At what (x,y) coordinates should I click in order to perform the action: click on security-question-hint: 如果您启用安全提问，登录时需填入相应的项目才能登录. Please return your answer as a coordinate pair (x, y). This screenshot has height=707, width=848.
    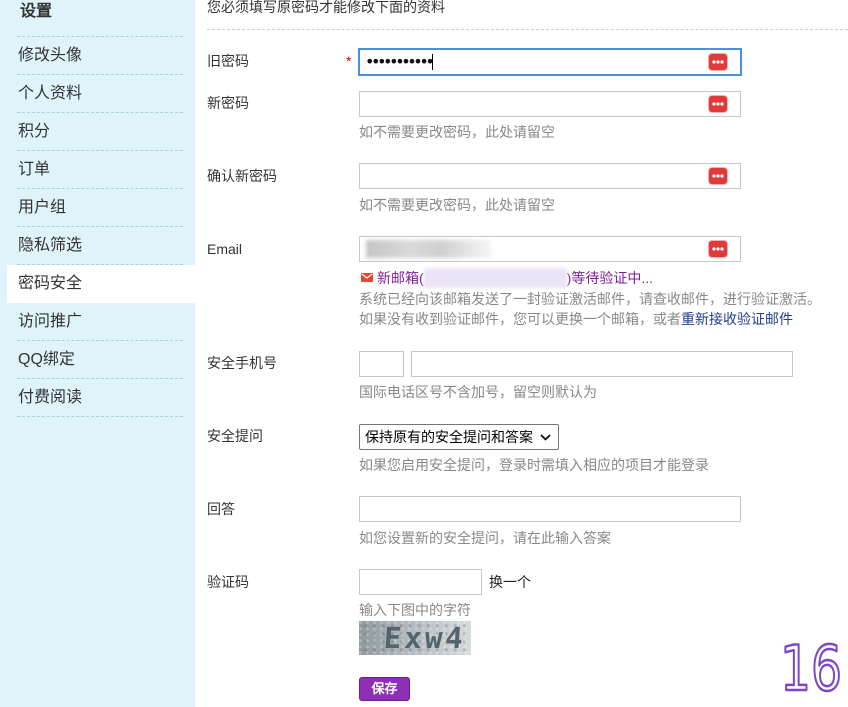
    Looking at the image, I should click on (534, 465).